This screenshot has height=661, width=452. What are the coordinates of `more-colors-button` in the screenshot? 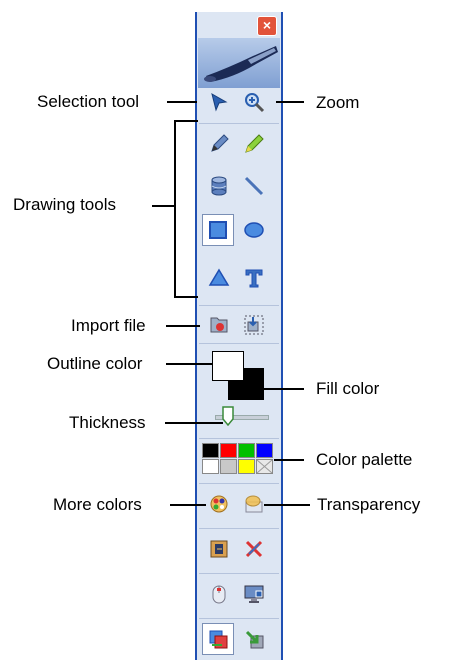 It's located at (219, 504).